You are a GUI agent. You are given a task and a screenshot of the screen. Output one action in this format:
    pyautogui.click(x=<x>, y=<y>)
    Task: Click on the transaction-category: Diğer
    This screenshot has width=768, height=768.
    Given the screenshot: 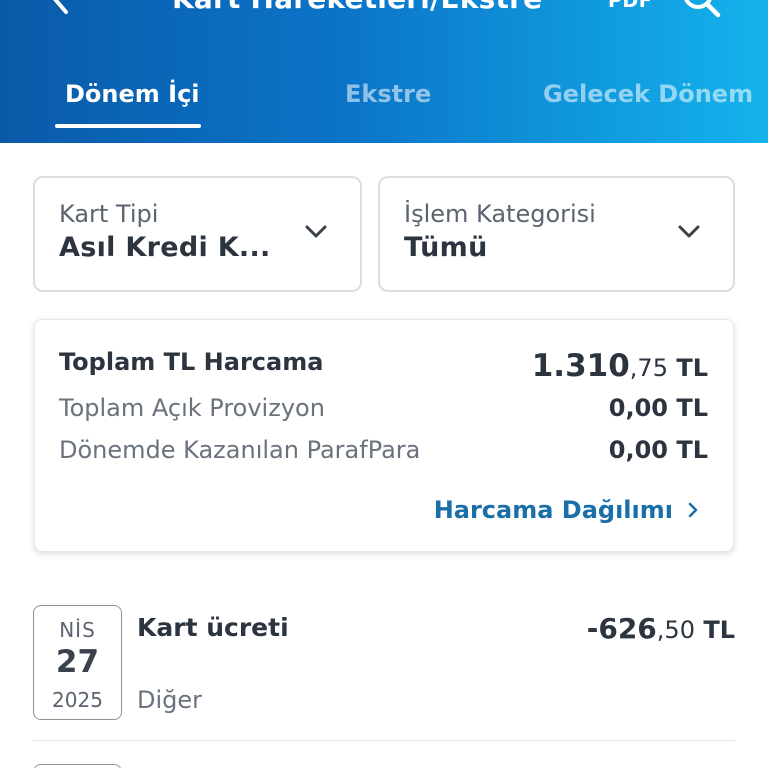 What is the action you would take?
    pyautogui.click(x=170, y=700)
    